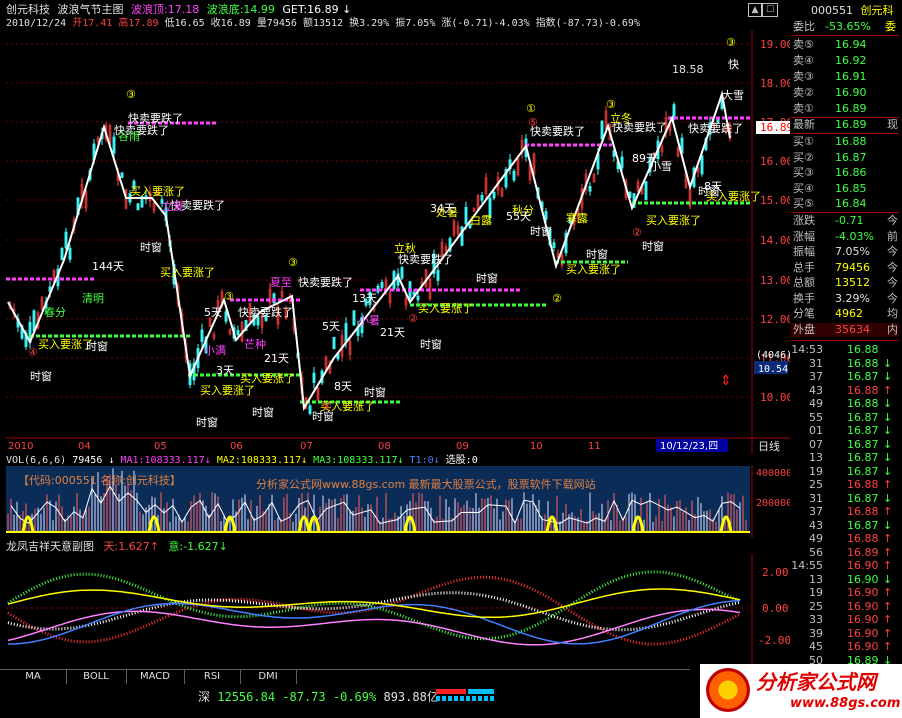  Describe the element at coordinates (845, 485) in the screenshot. I see `tick-row: 25 16.88 ↑` at that location.